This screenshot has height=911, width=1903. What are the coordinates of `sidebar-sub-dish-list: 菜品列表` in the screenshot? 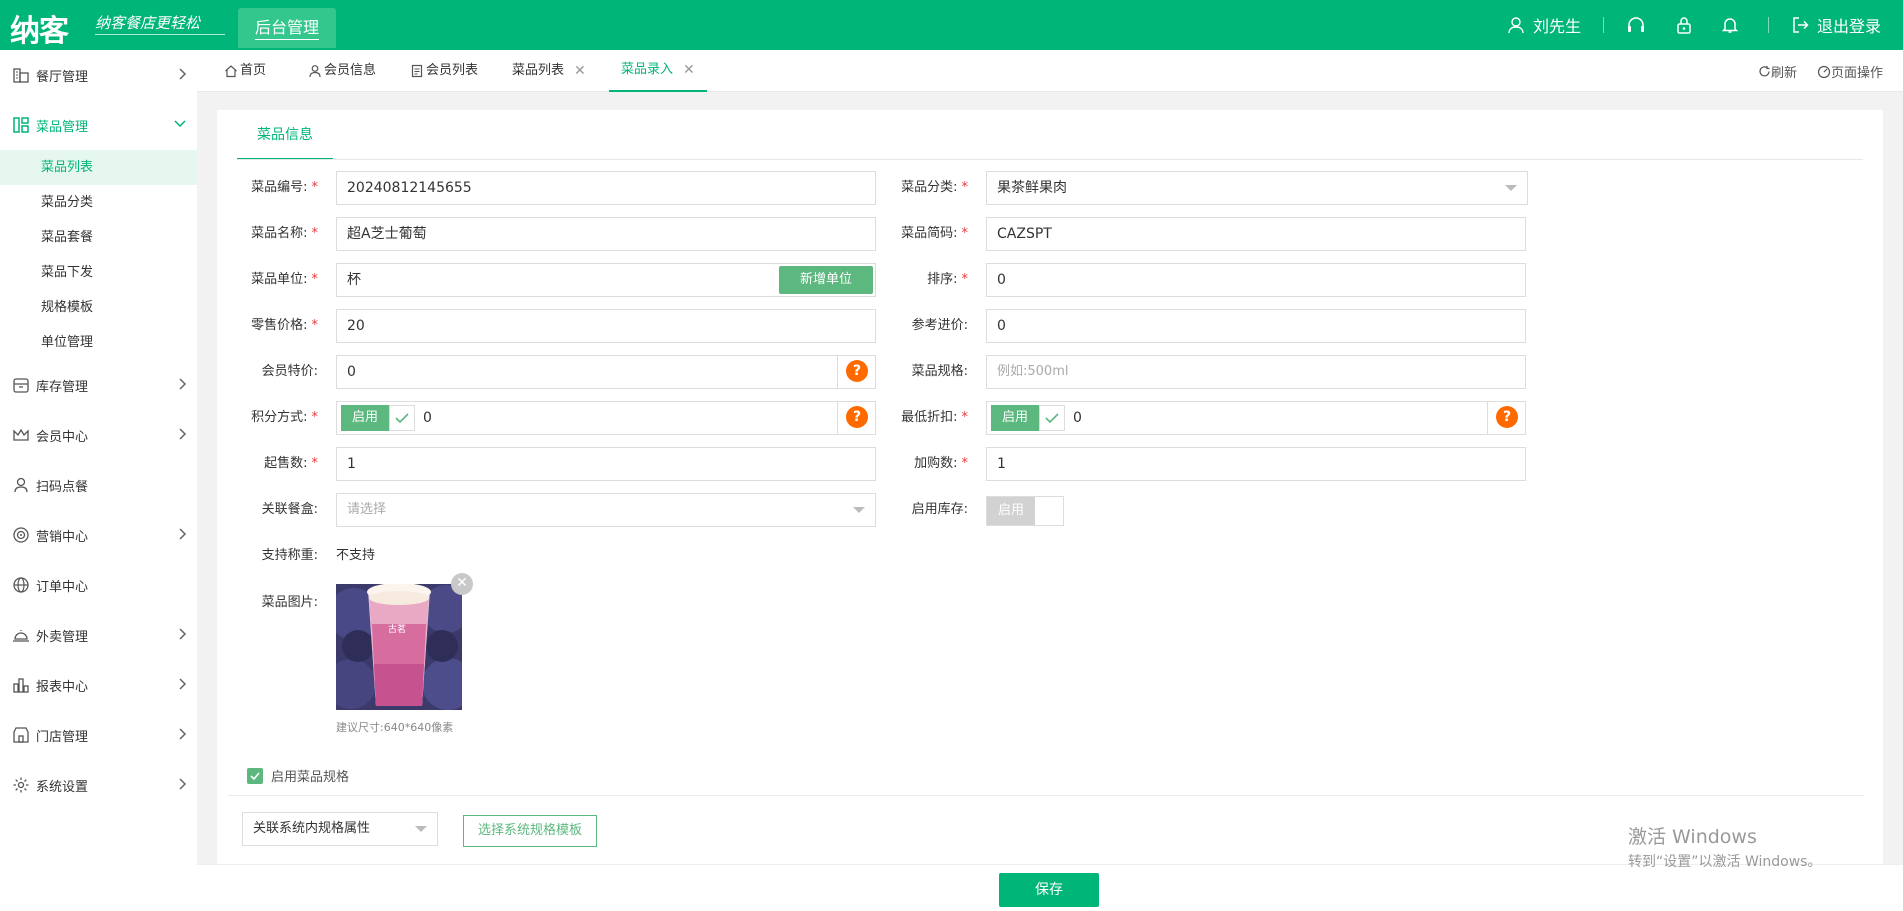 It's located at (98, 167).